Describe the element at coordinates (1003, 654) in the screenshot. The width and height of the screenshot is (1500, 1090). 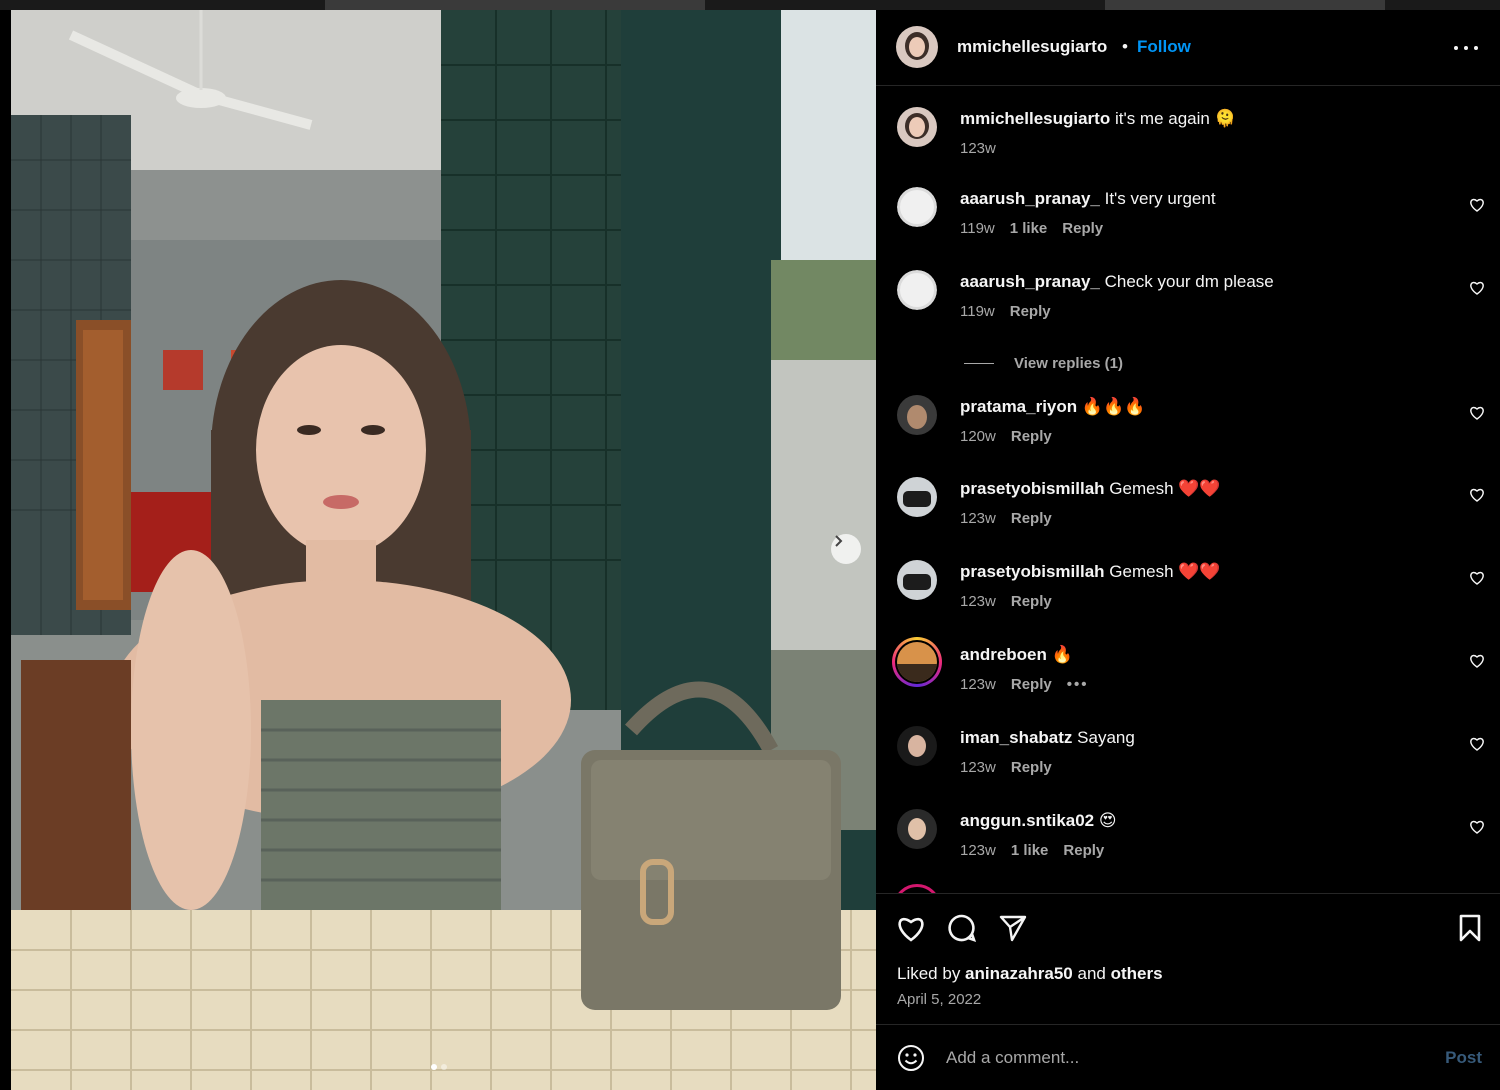
I see `comment-username: andreboen` at that location.